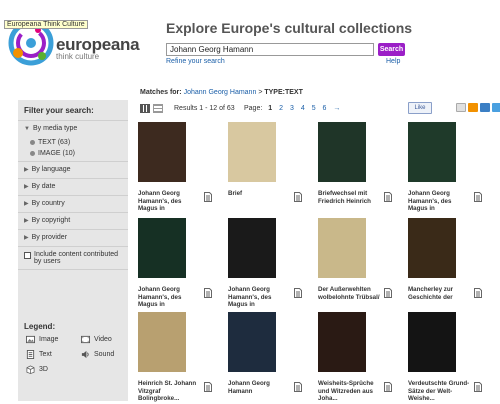  What do you see at coordinates (485, 107) in the screenshot?
I see `email-icon` at bounding box center [485, 107].